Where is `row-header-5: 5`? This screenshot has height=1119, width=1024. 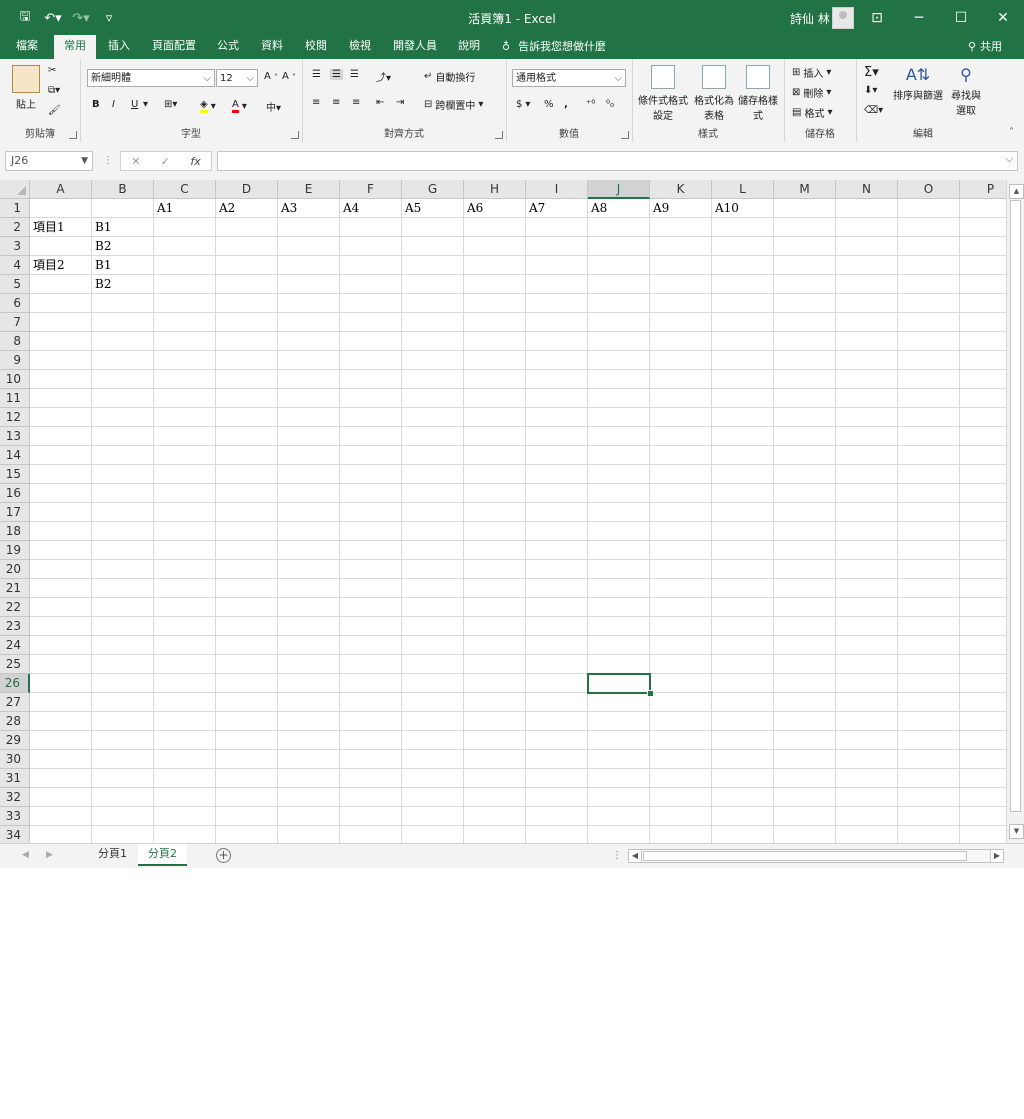
row-header-5: 5 is located at coordinates (15, 284).